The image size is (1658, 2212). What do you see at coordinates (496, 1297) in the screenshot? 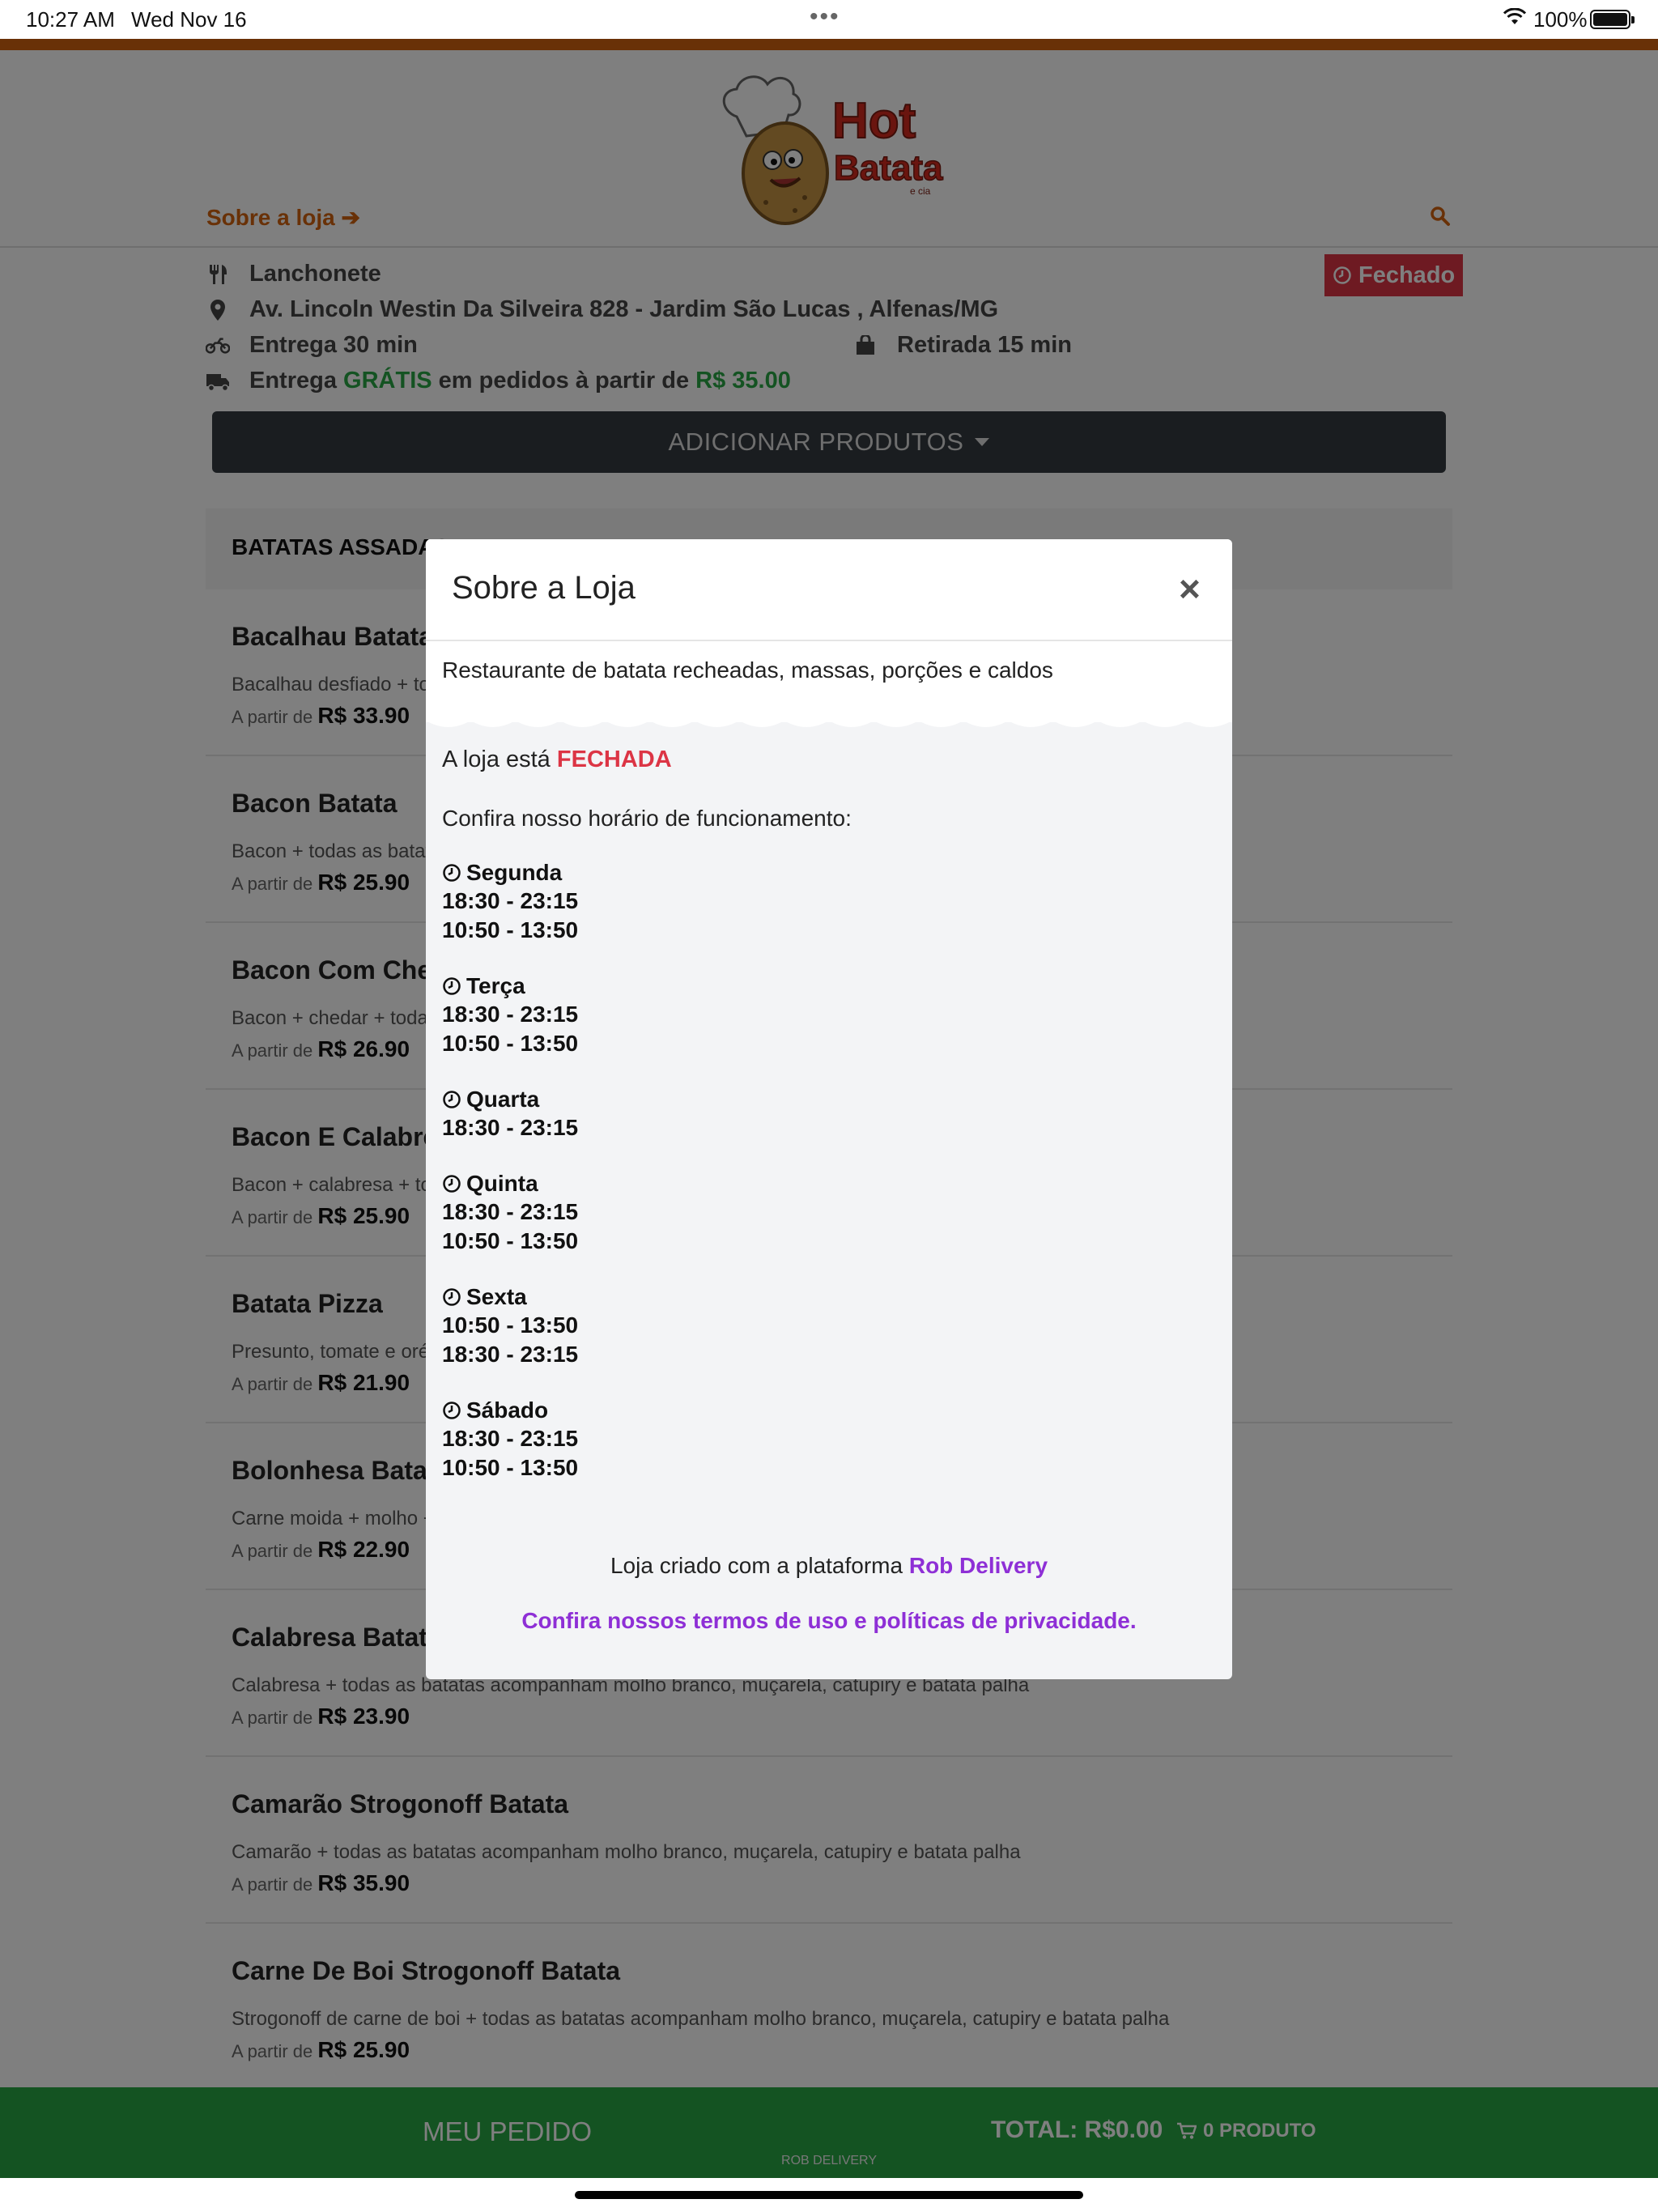
I see `day-label: Sexta` at bounding box center [496, 1297].